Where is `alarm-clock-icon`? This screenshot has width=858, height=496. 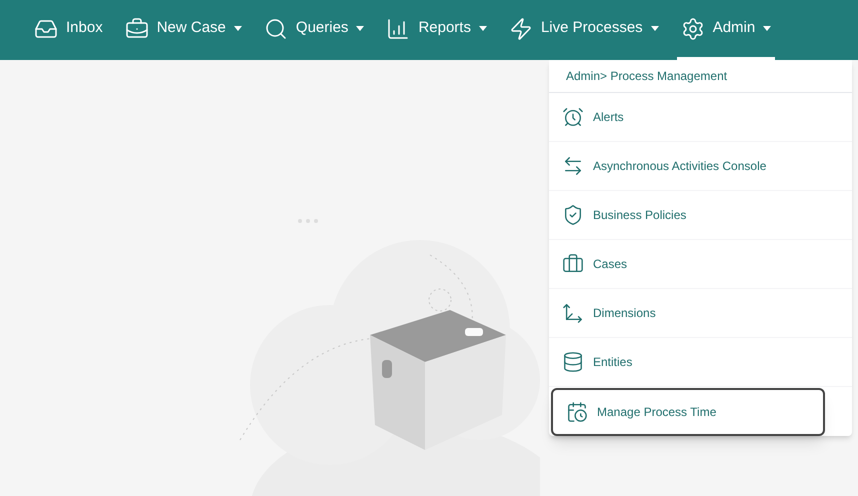
alarm-clock-icon is located at coordinates (573, 117).